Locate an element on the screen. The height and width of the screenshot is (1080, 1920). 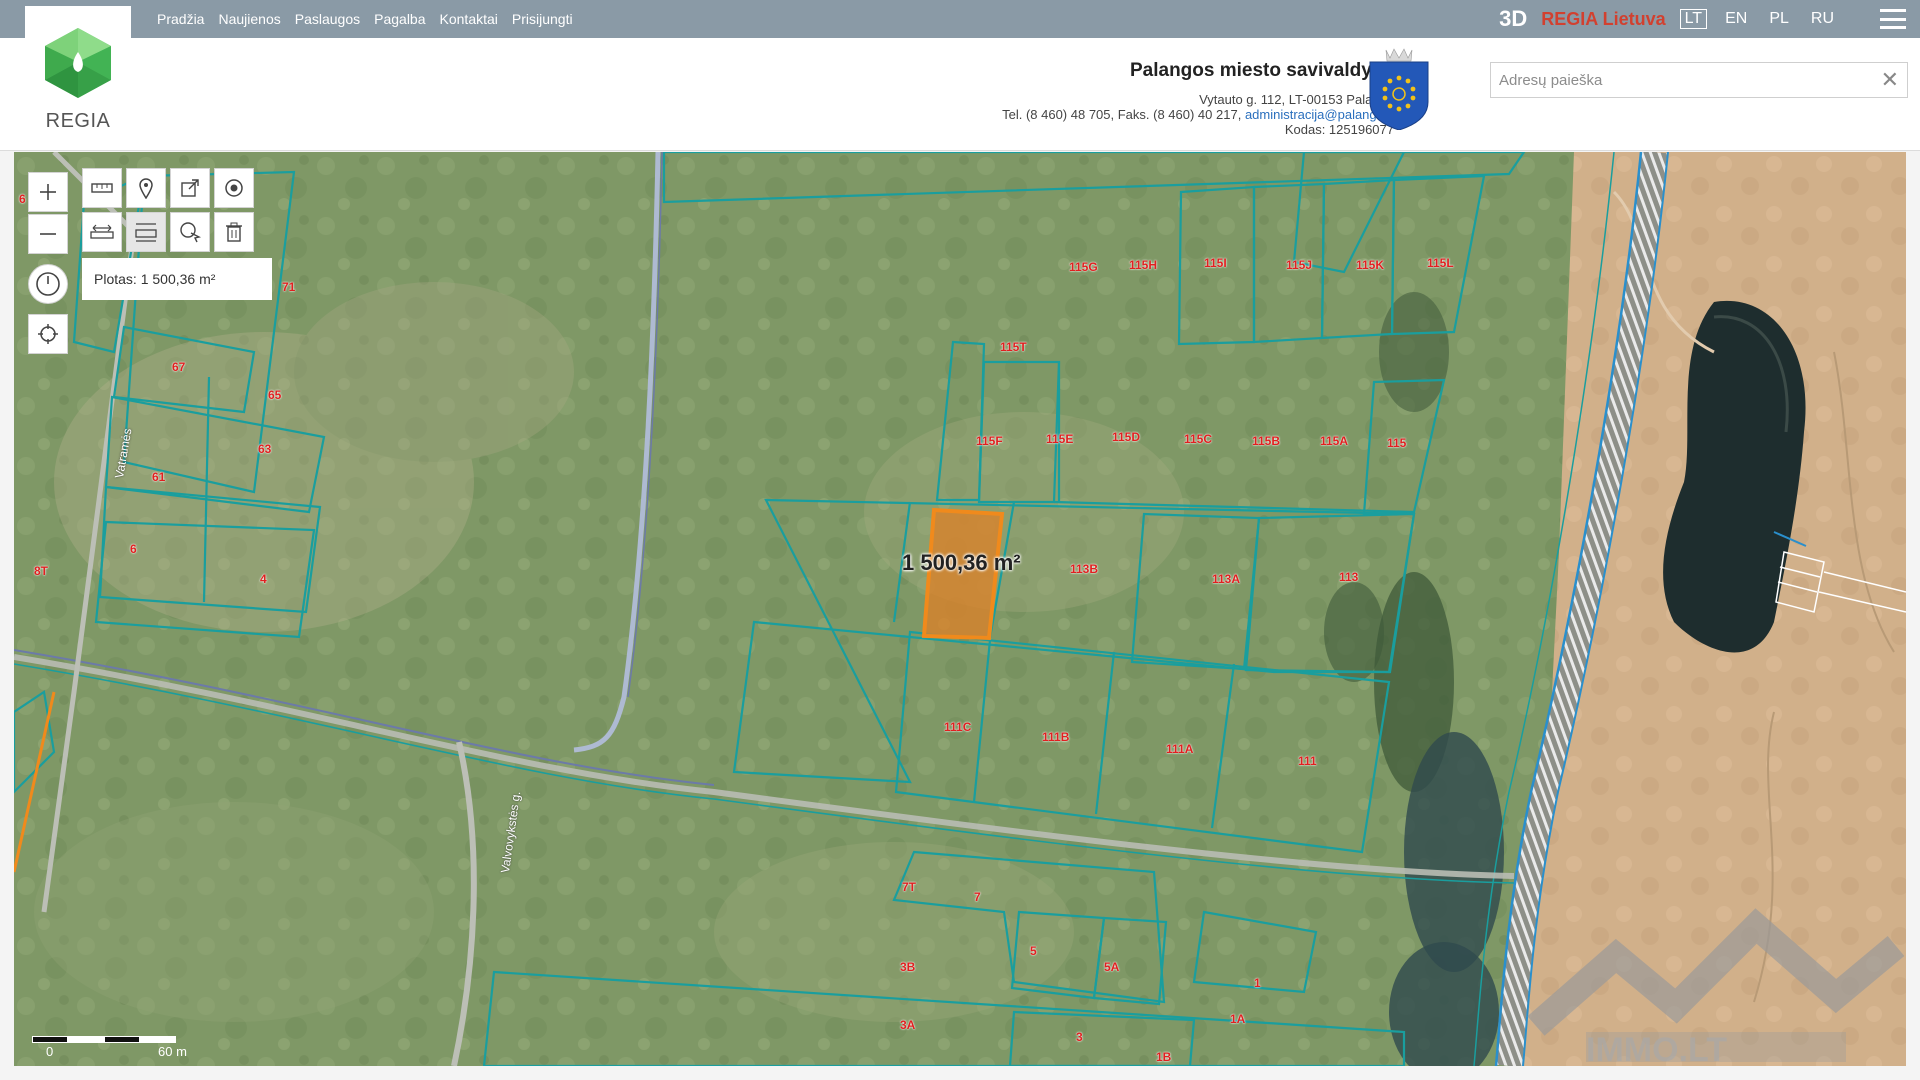
measure-width-button is located at coordinates (102, 232).